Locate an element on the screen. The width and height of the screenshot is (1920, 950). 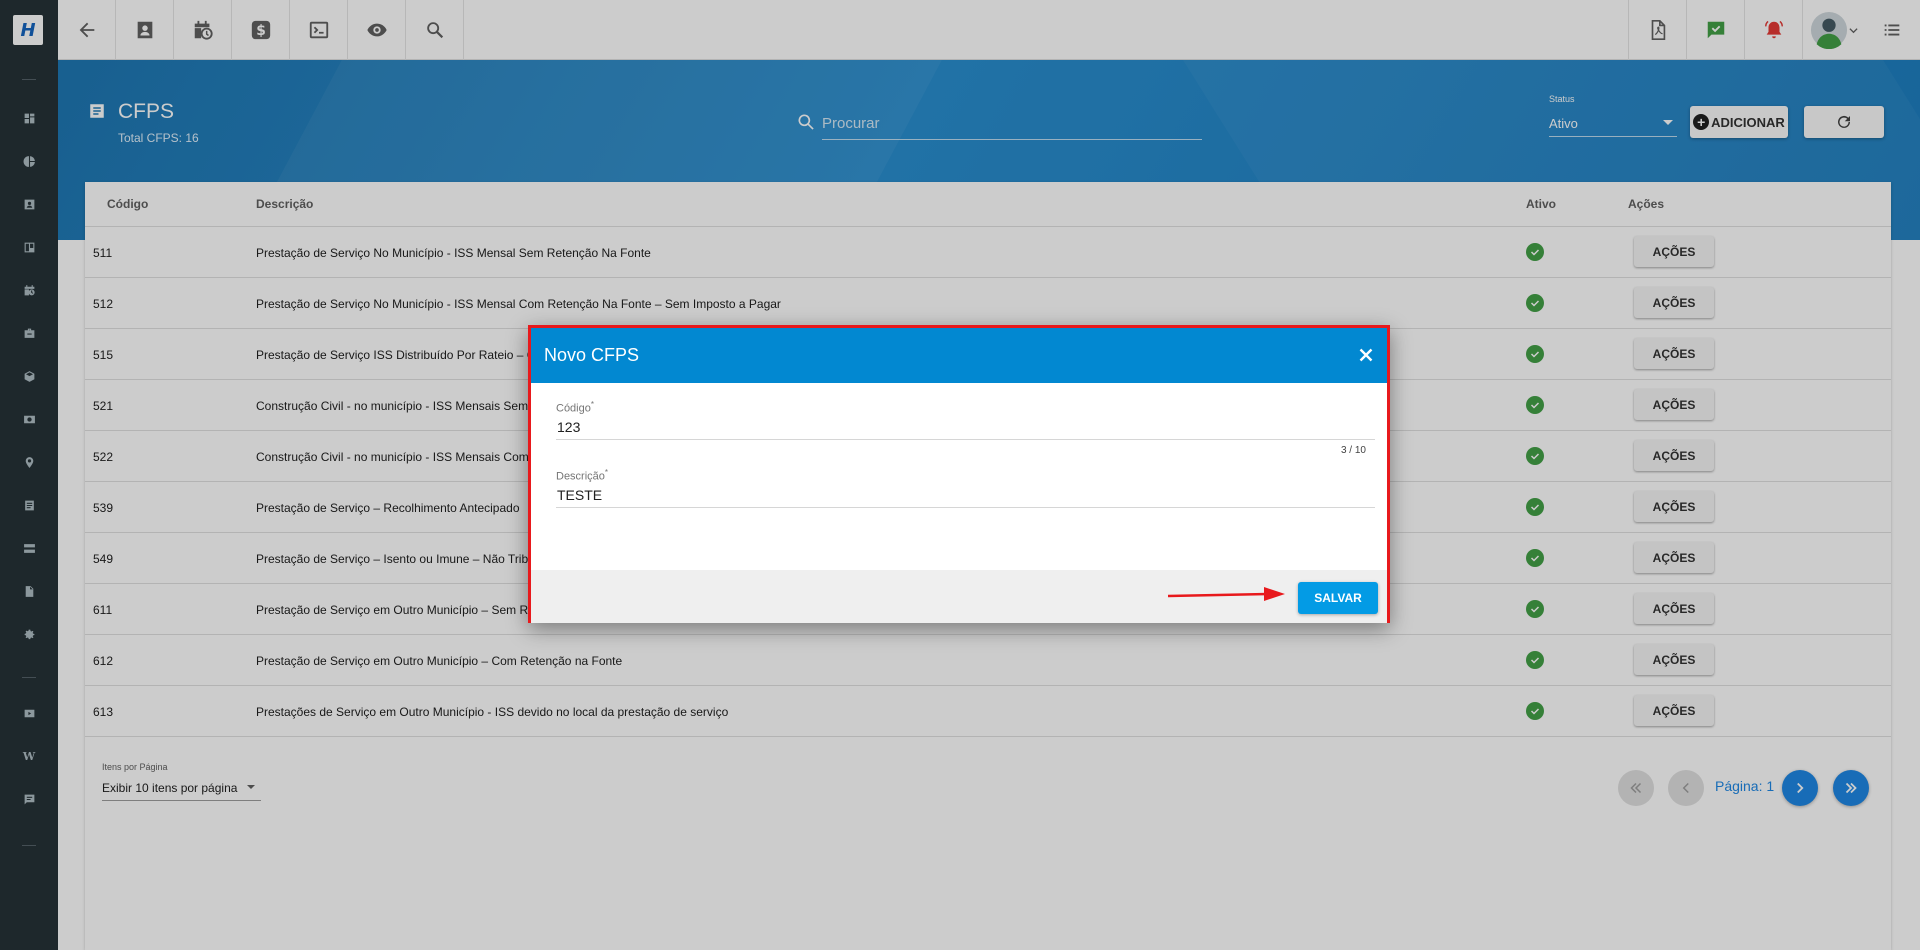
dialog-header: Novo CFPS is located at coordinates (959, 355).